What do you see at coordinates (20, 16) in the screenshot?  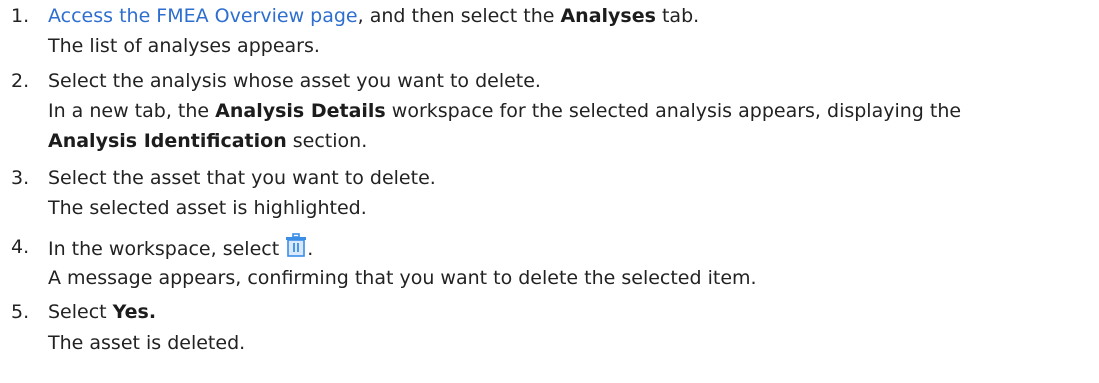 I see `step-number: 1.` at bounding box center [20, 16].